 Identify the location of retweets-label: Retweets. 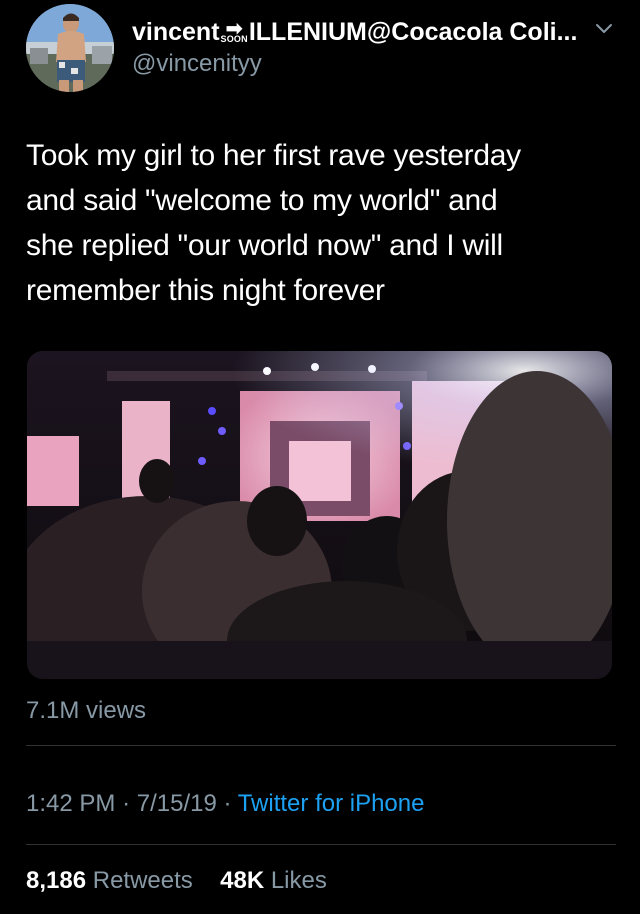
(142, 880).